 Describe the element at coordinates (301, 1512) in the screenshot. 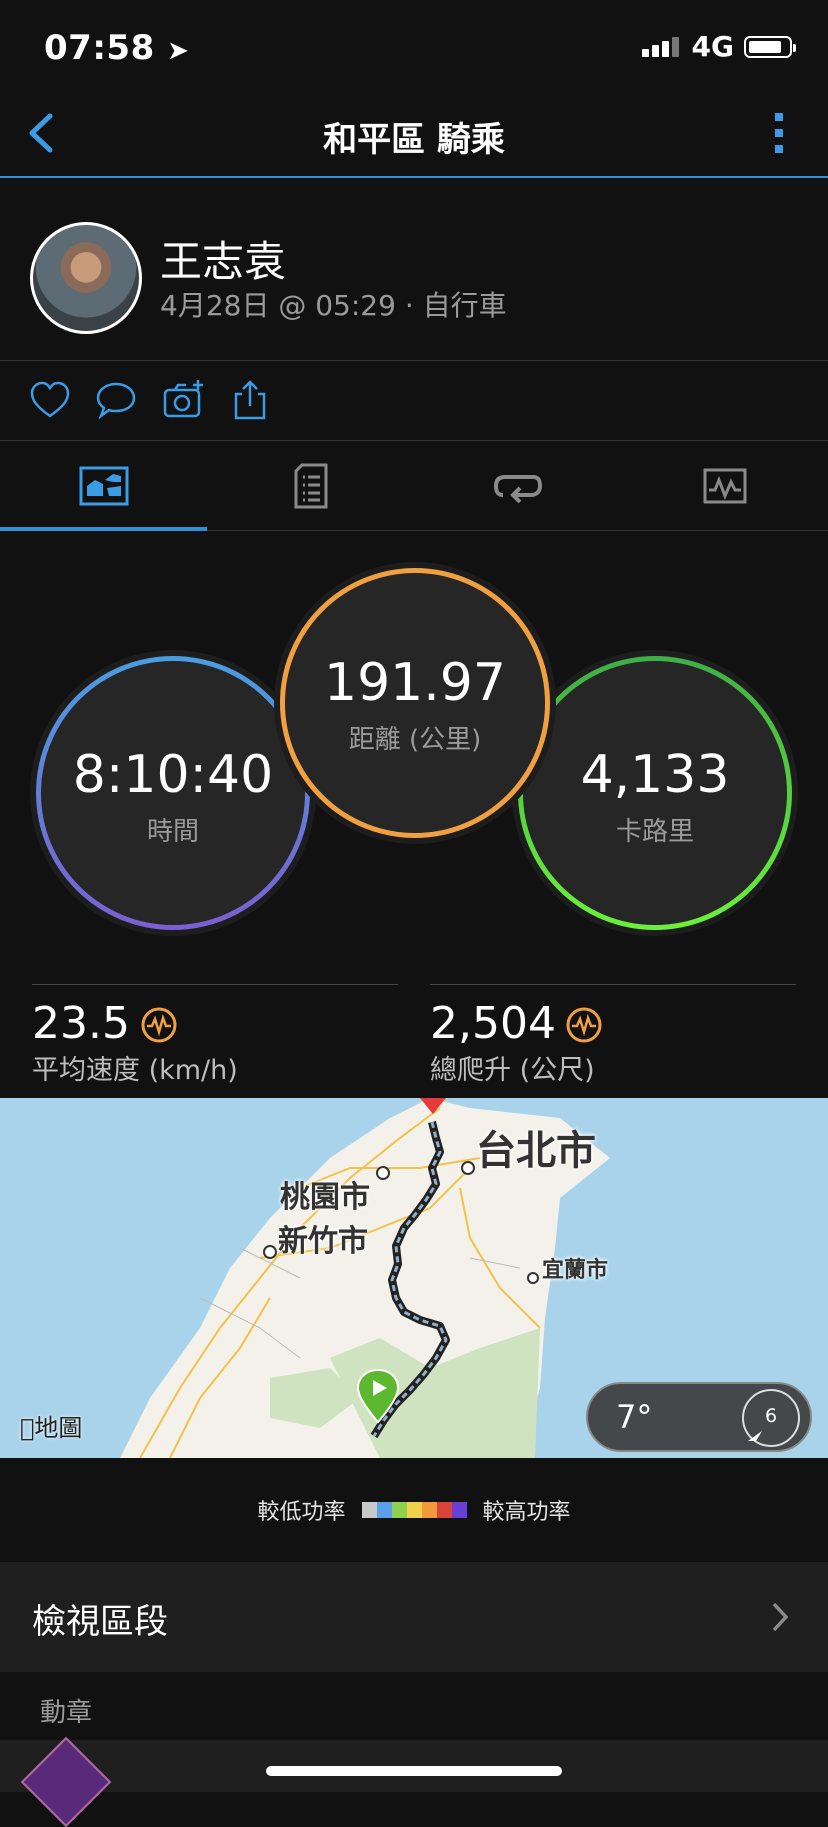

I see `legend-low-label: 較低功率` at that location.